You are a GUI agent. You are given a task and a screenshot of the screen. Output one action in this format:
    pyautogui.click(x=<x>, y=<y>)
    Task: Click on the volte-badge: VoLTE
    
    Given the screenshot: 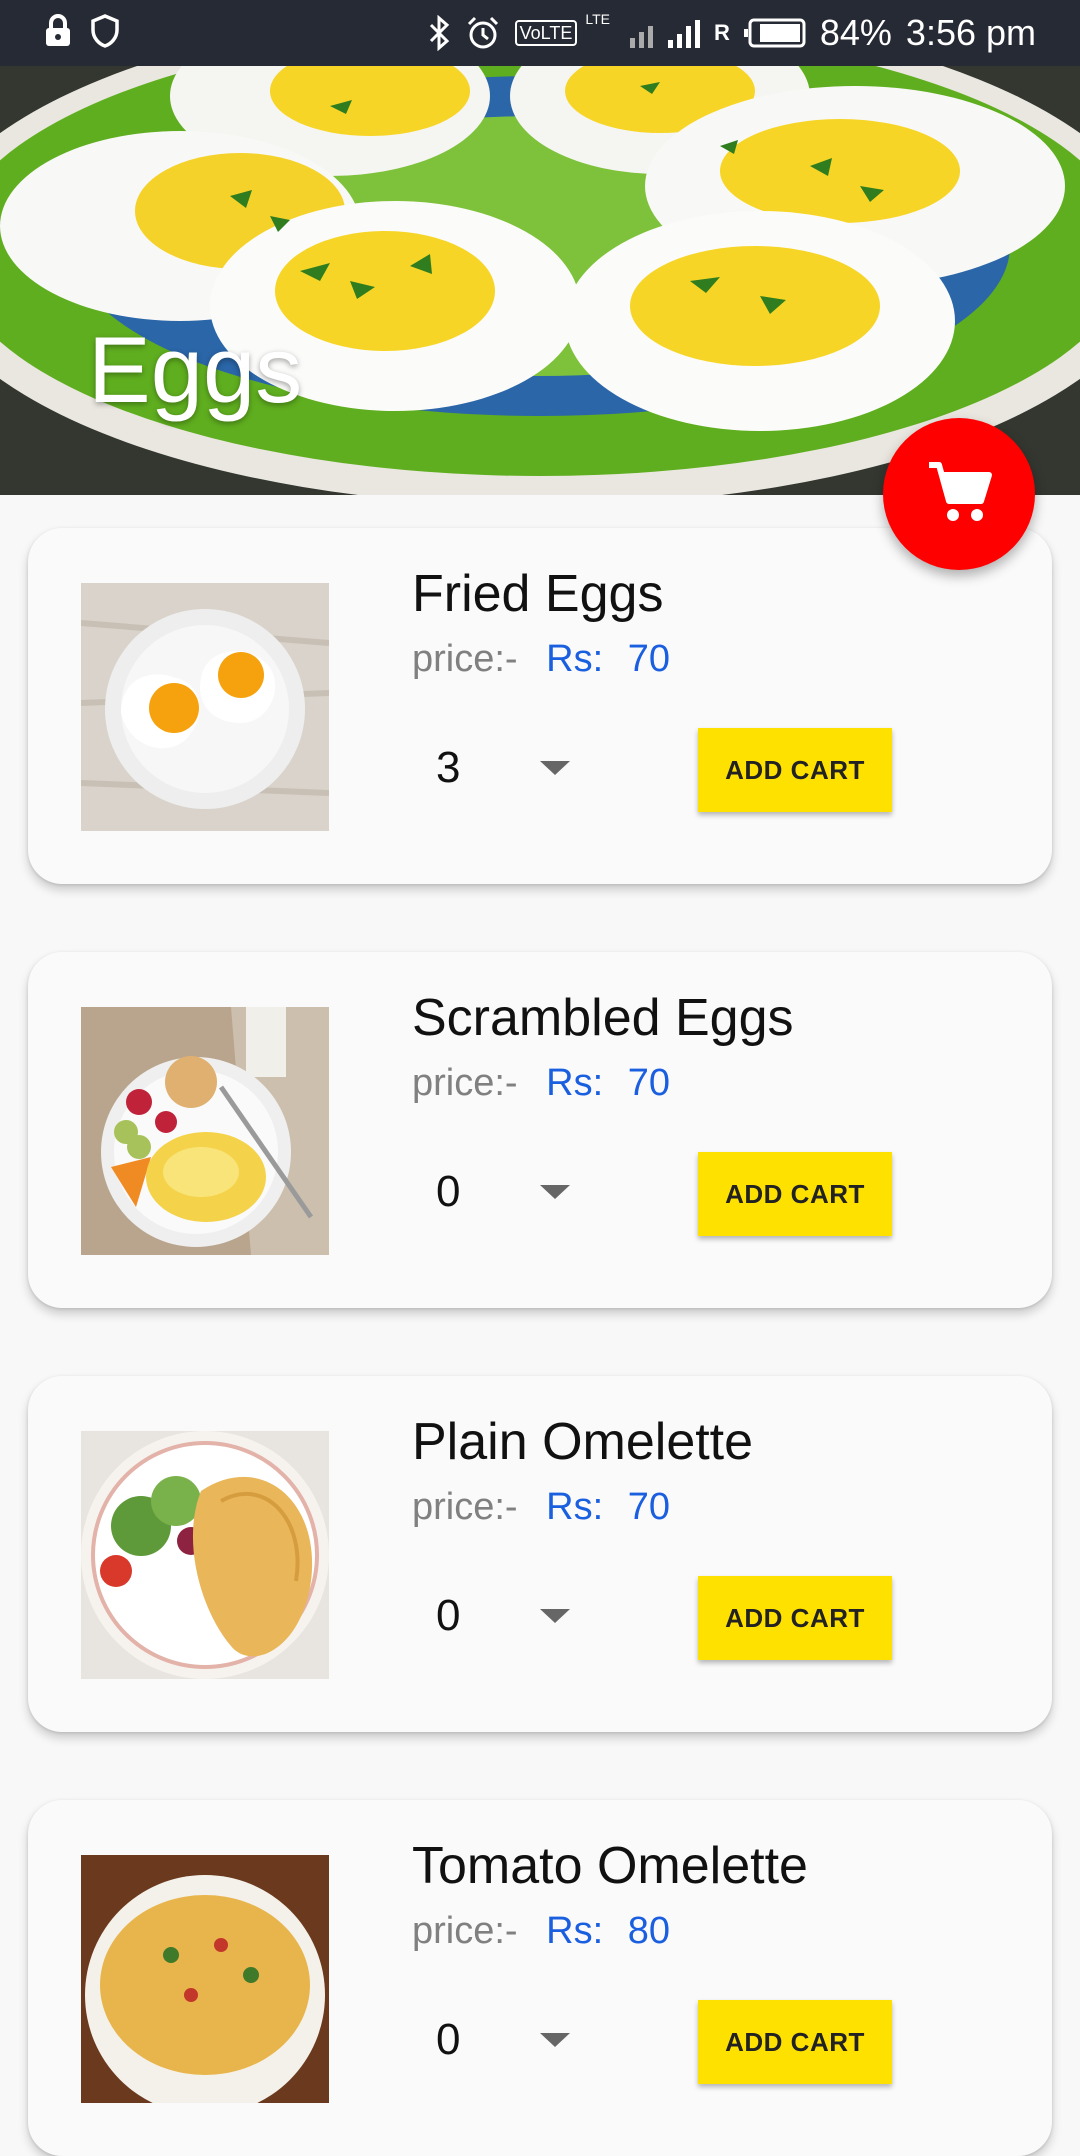 What is the action you would take?
    pyautogui.click(x=546, y=33)
    